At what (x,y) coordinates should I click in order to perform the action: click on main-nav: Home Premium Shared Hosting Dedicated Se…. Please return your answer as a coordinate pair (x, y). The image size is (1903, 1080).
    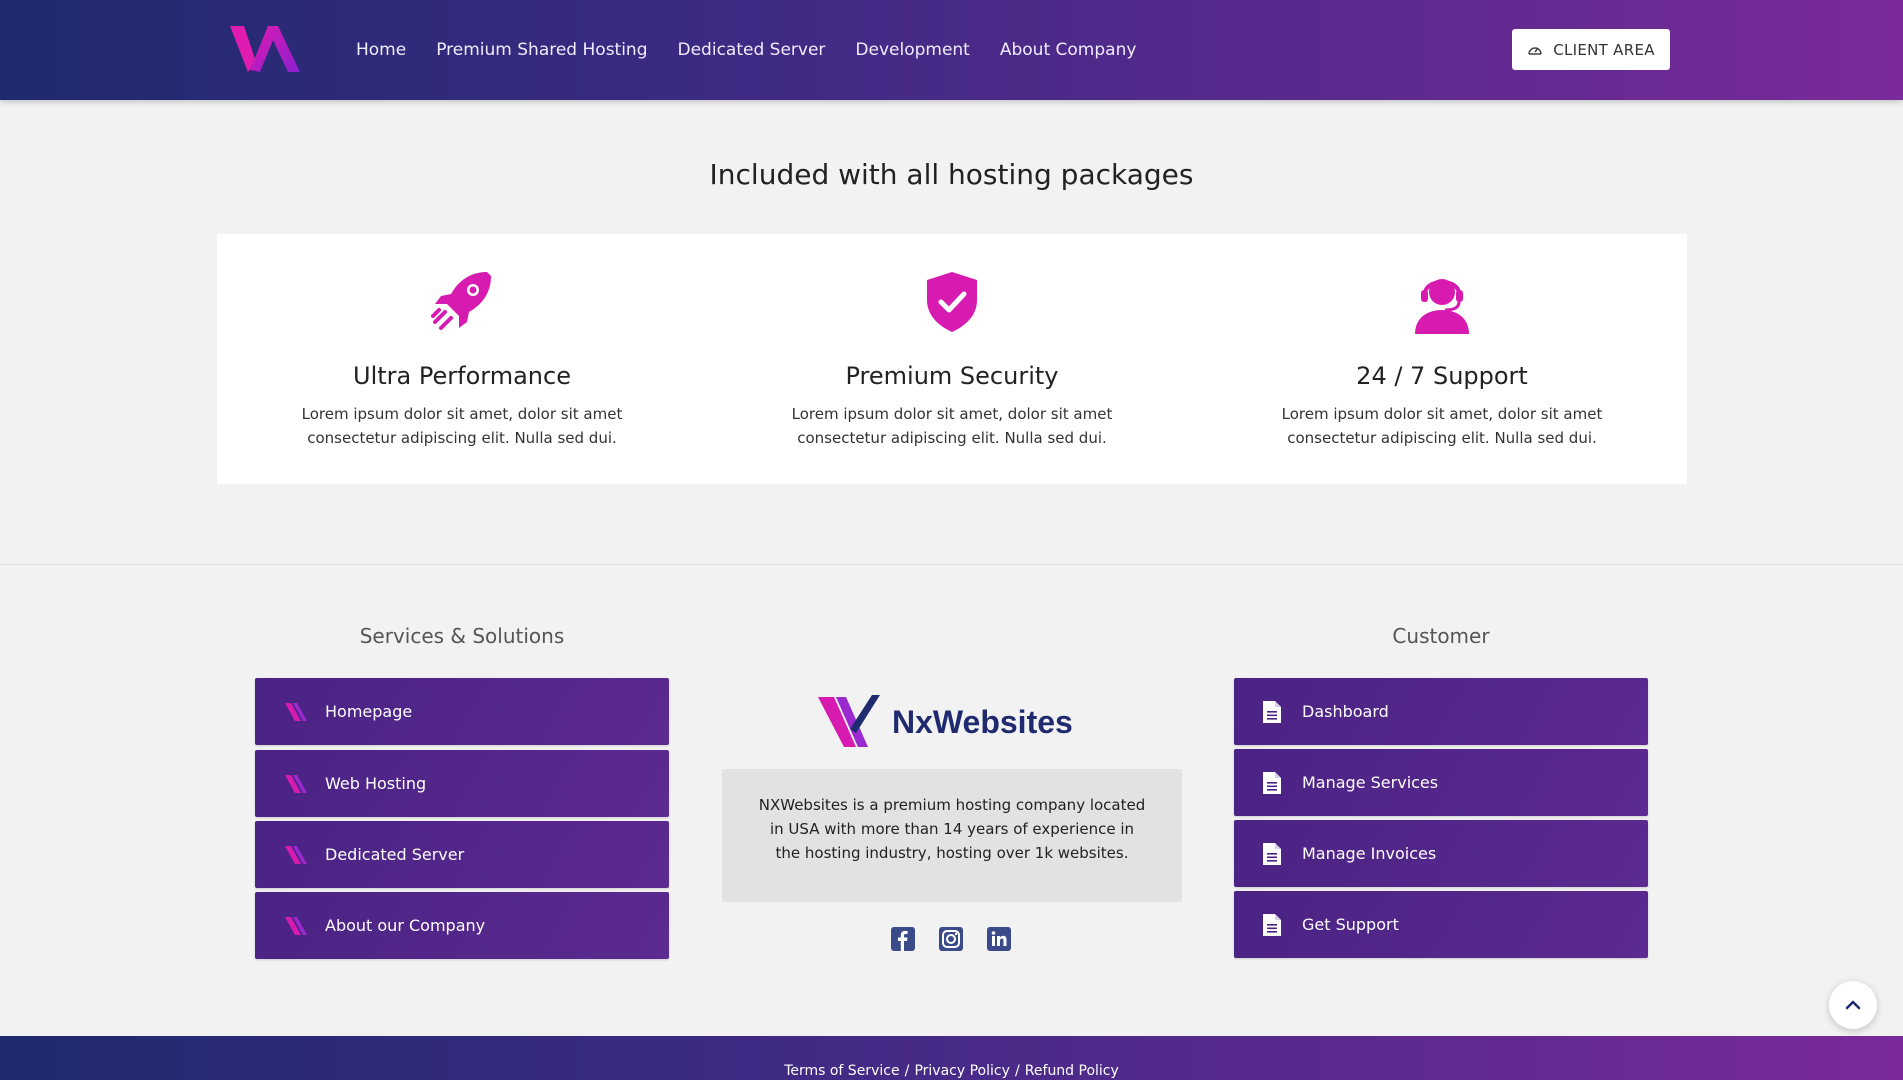
    Looking at the image, I should click on (746, 50).